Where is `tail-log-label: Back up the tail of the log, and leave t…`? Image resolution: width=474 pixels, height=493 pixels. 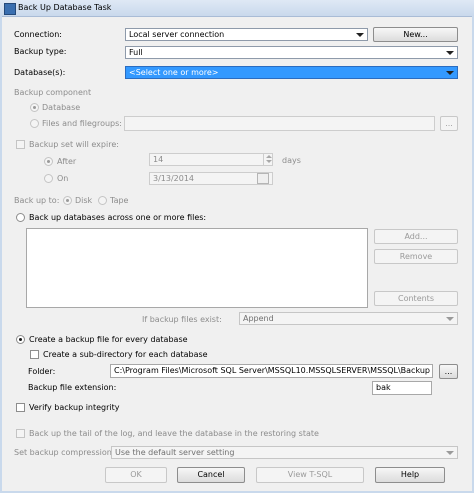 tail-log-label: Back up the tail of the log, and leave t… is located at coordinates (174, 433).